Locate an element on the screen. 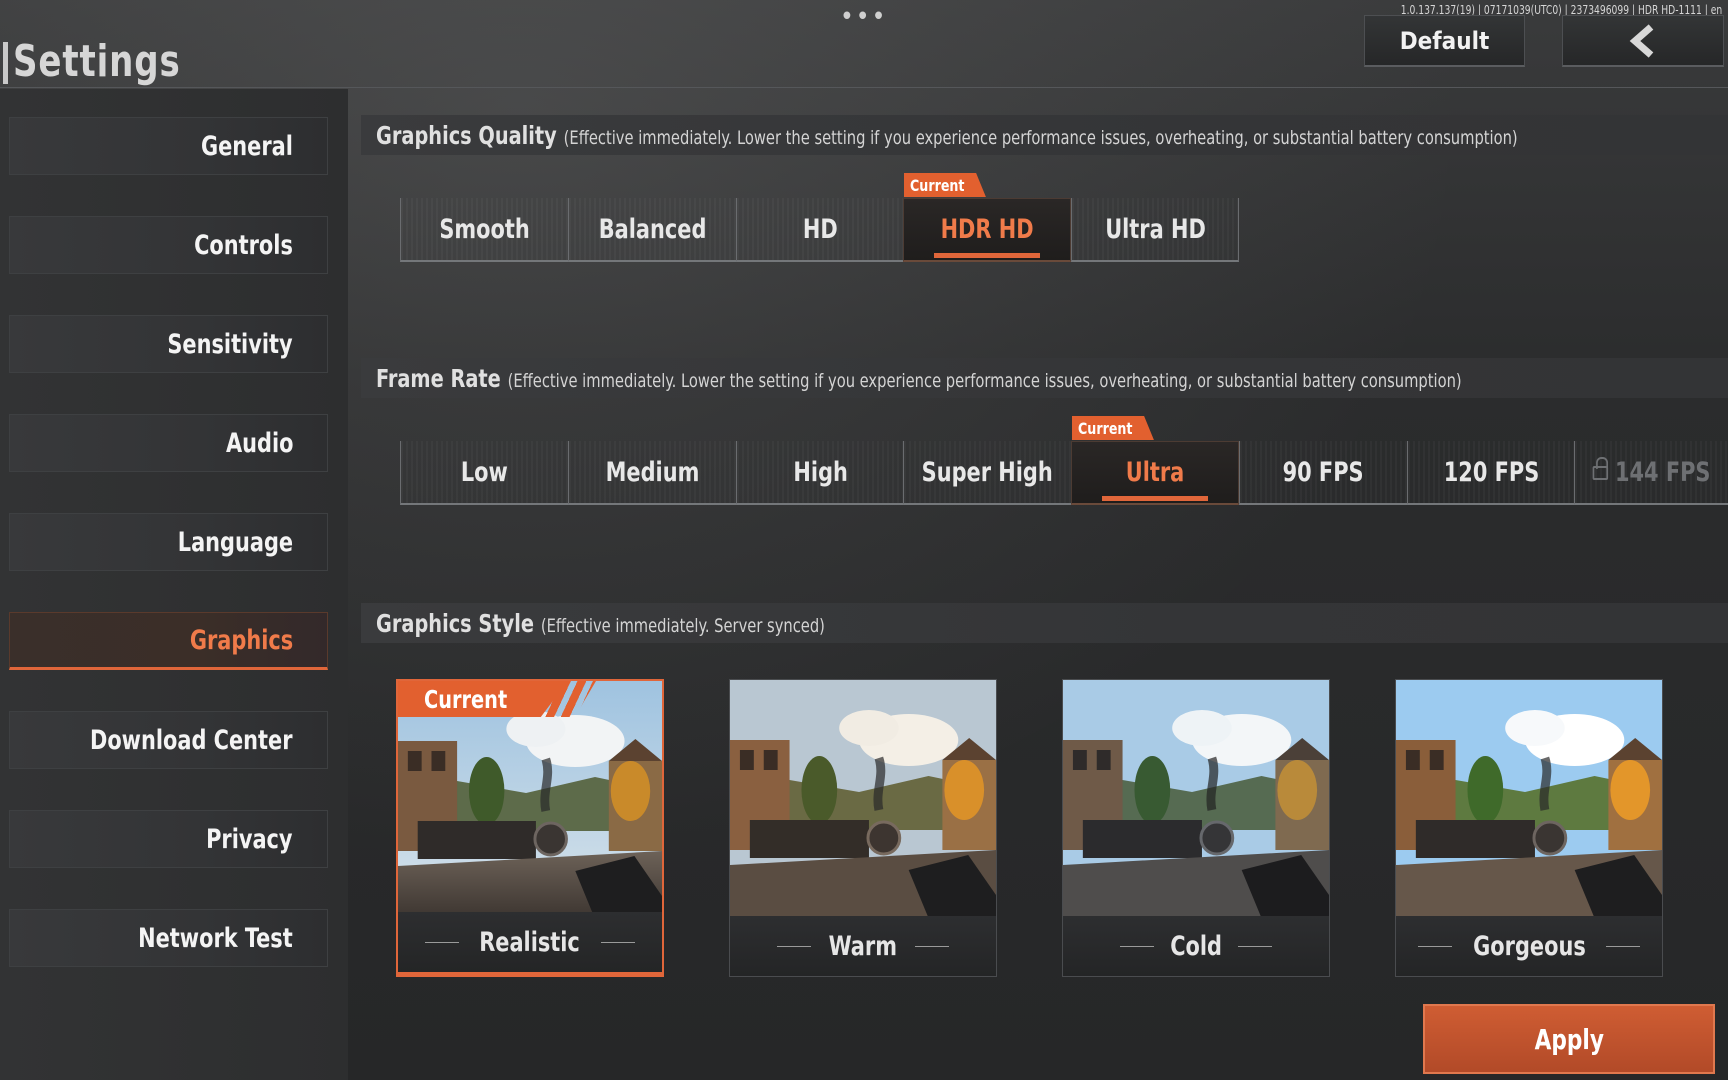 The height and width of the screenshot is (1080, 1728). style-card-warm: Warm is located at coordinates (863, 828).